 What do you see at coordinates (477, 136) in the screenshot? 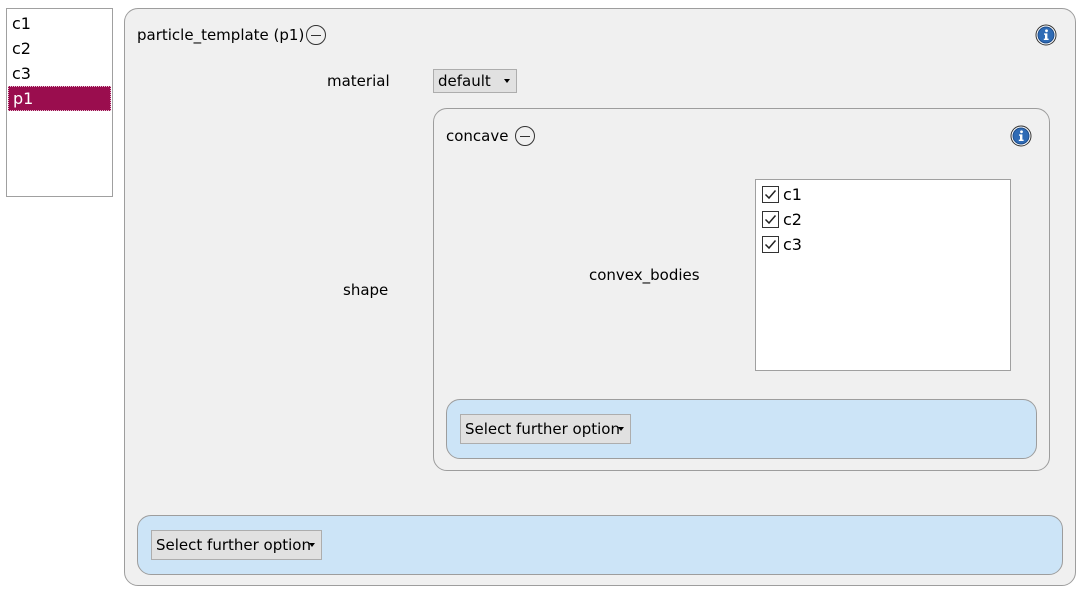
I see `concave-title: concave` at bounding box center [477, 136].